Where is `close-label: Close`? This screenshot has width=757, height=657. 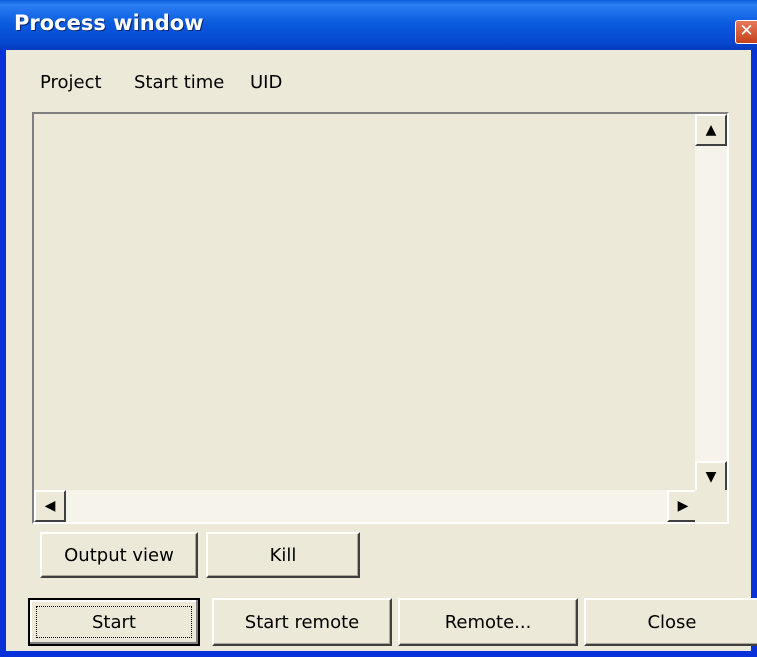
close-label: Close is located at coordinates (672, 622).